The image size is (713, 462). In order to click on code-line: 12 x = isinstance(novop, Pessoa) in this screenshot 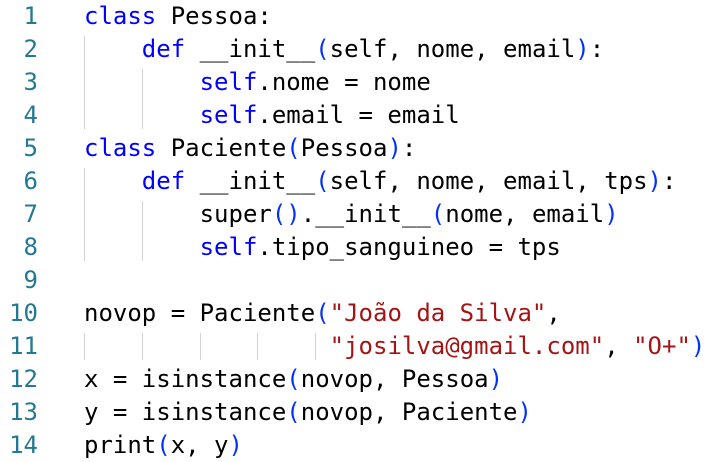, I will do `click(356, 379)`.